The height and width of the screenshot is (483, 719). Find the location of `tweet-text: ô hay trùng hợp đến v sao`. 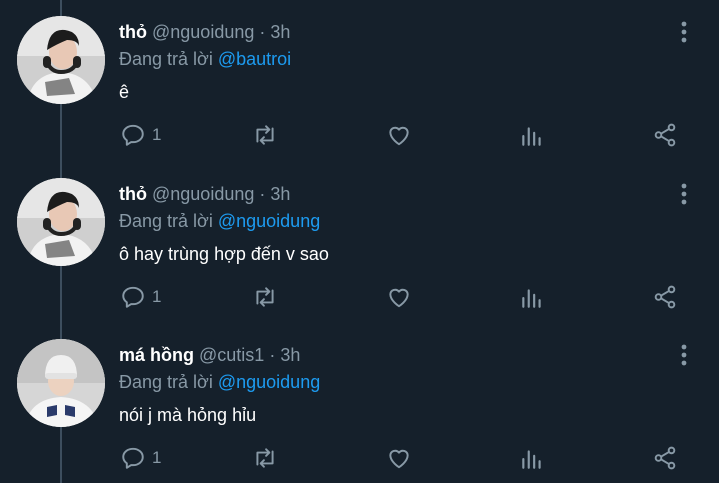

tweet-text: ô hay trùng hợp đến v sao is located at coordinates (224, 254).